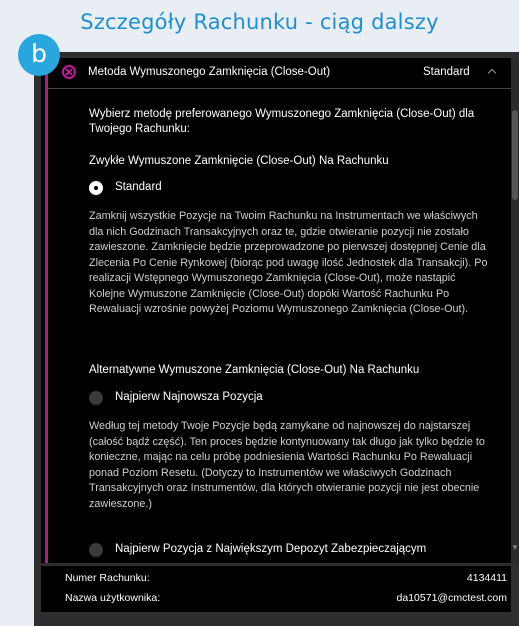 This screenshot has width=519, height=626. What do you see at coordinates (96, 550) in the screenshot?
I see `largest-margin-radio` at bounding box center [96, 550].